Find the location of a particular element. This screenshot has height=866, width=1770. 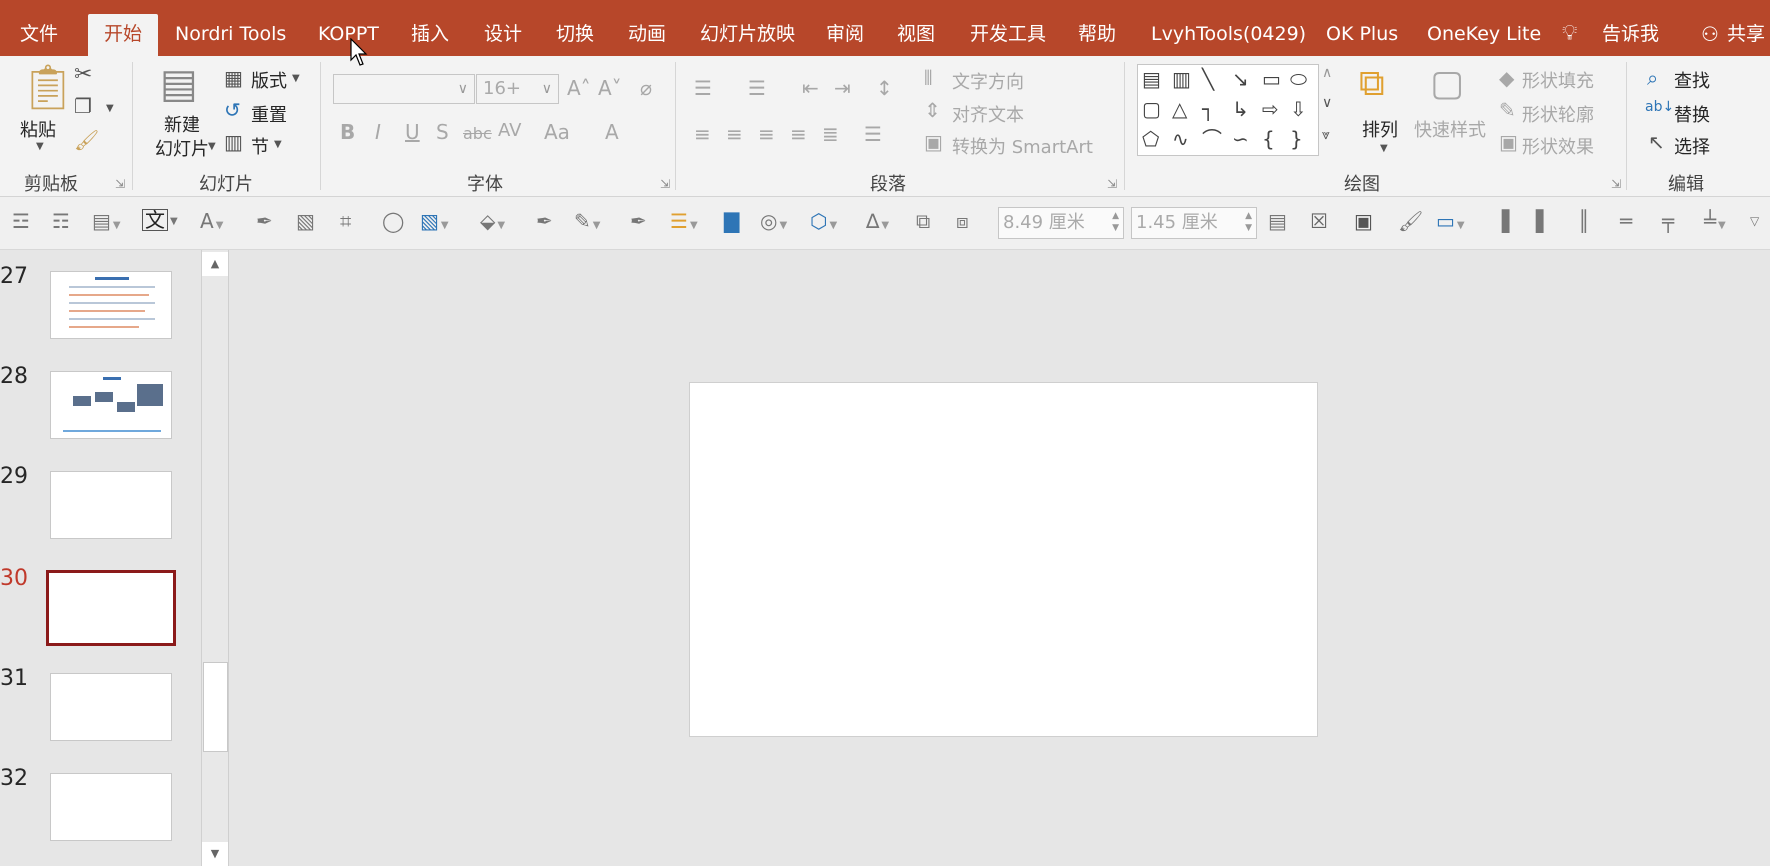

align-center-objects-icon: ║ is located at coordinates (1584, 221).